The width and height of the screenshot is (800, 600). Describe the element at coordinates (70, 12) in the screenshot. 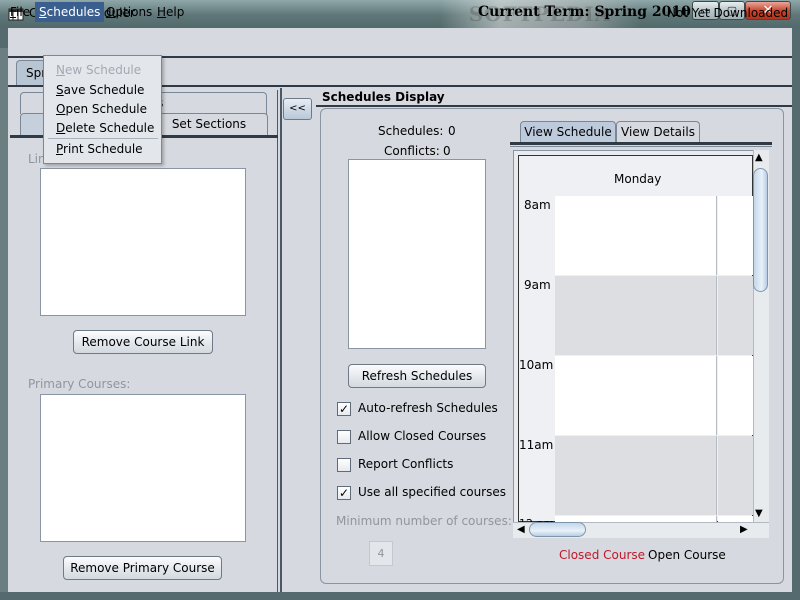

I see `menu-schedules: Schedules` at that location.